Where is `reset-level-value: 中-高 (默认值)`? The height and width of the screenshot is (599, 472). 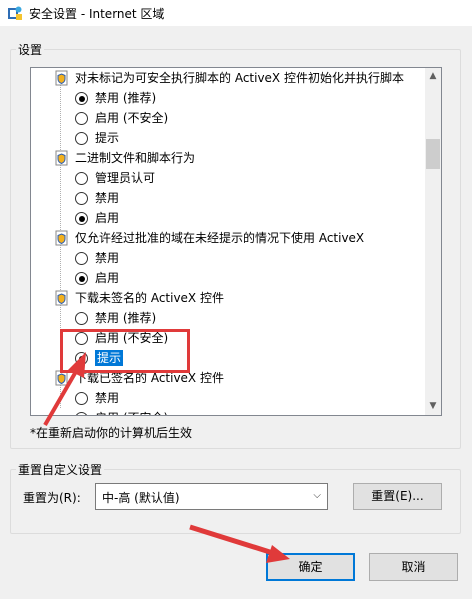
reset-level-value: 中-高 (默认值) is located at coordinates (141, 498).